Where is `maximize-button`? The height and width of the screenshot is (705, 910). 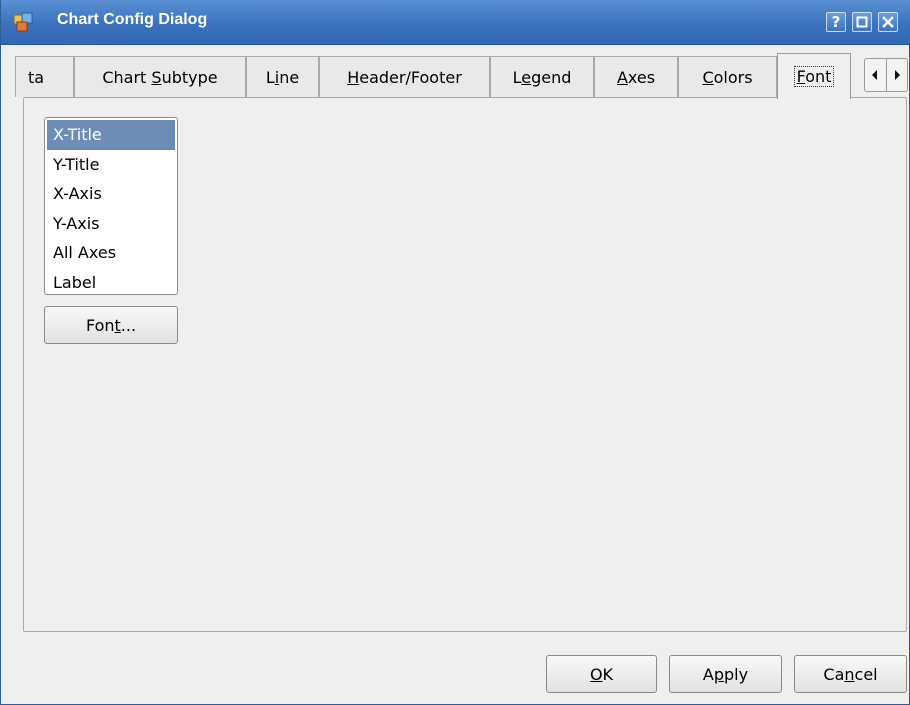 maximize-button is located at coordinates (862, 22).